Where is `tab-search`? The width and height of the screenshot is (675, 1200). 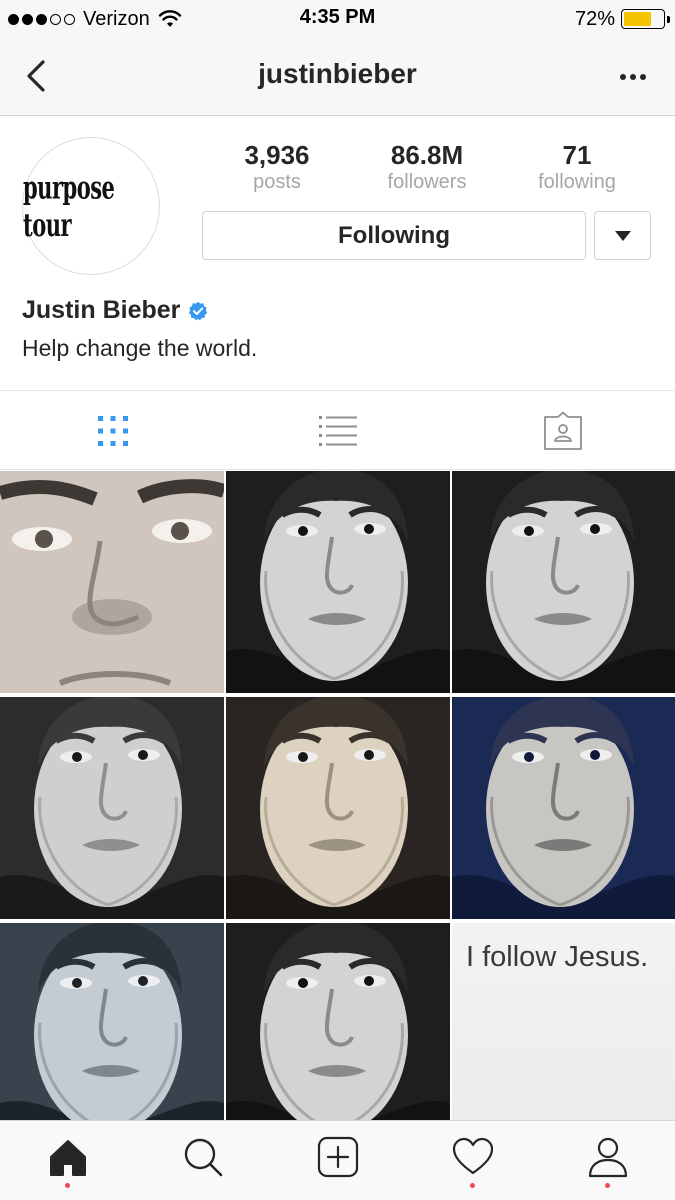 tab-search is located at coordinates (202, 1160).